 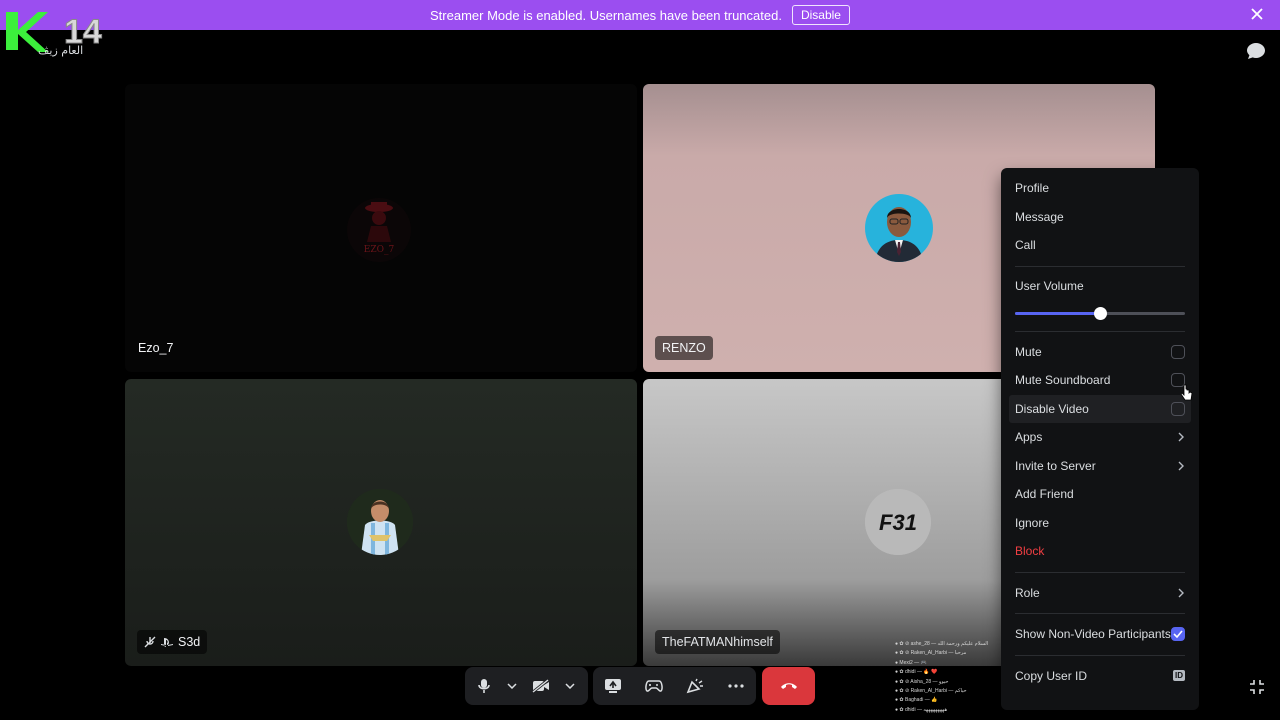 What do you see at coordinates (1051, 675) in the screenshot?
I see `menu-item-label: Copy User ID` at bounding box center [1051, 675].